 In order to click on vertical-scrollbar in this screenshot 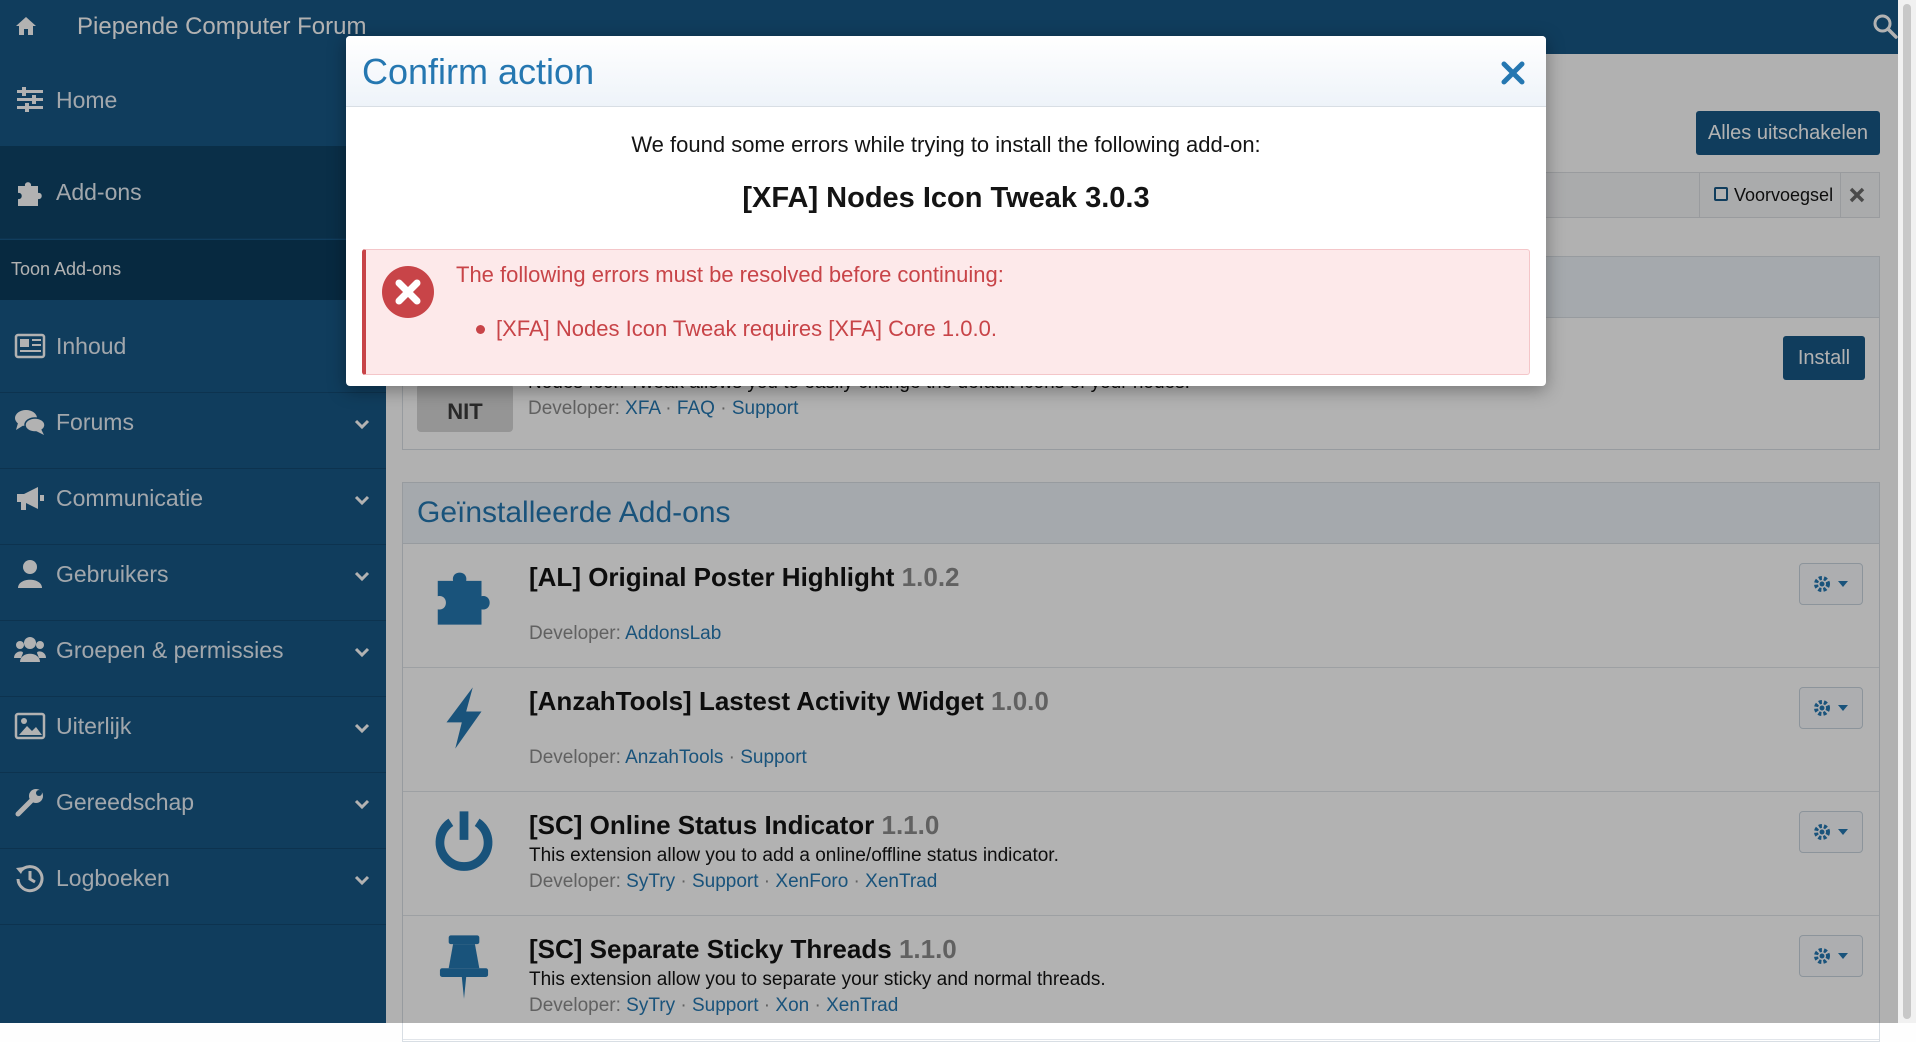, I will do `click(1907, 511)`.